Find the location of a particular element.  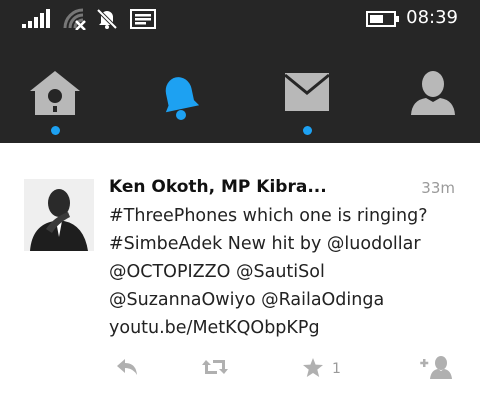

tab-notifications is located at coordinates (180, 90).